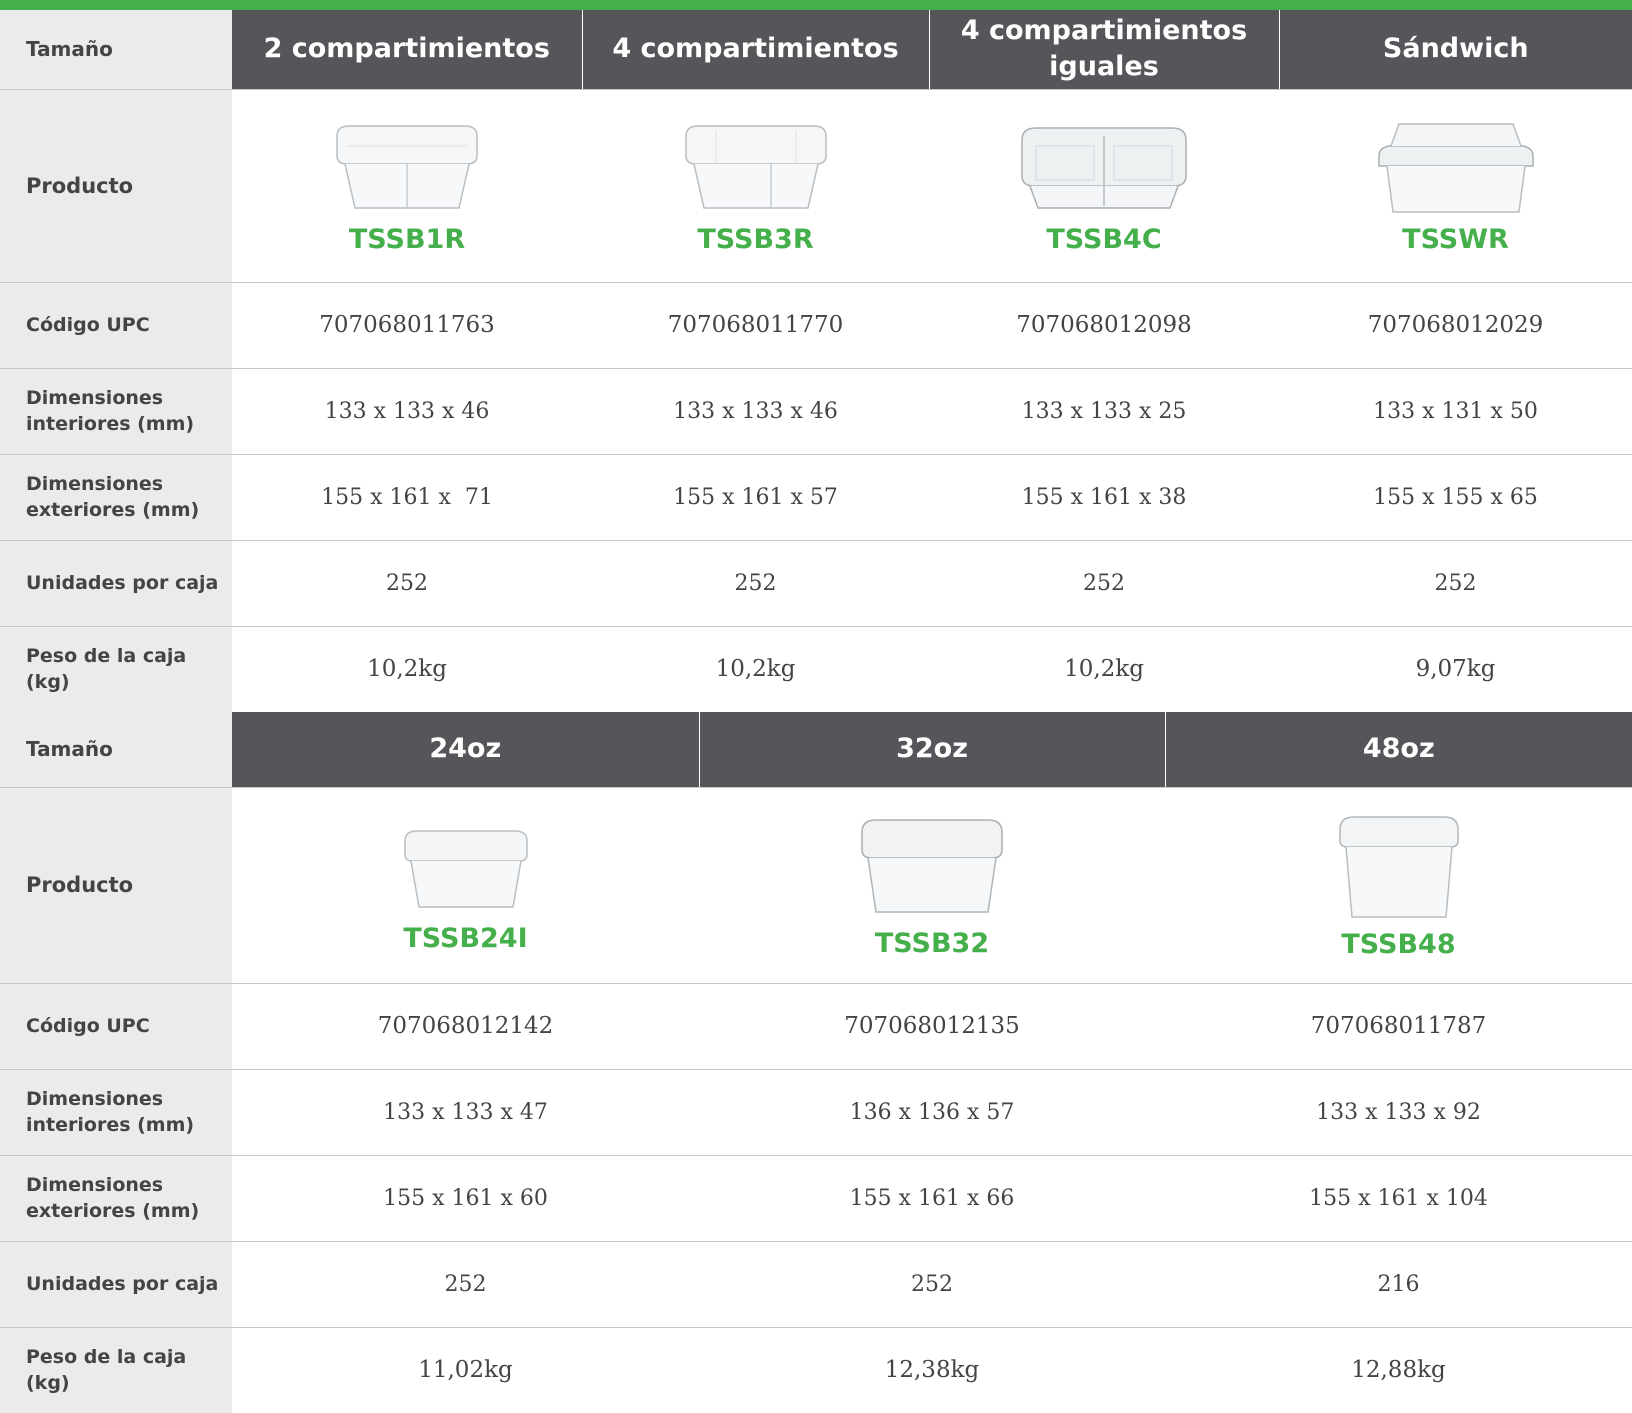 Image resolution: width=1632 pixels, height=1413 pixels. I want to click on weight-value: 12,88kg, so click(1398, 1370).